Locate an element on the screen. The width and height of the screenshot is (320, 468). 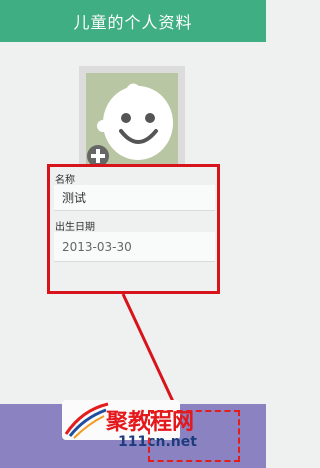
annotation-arrow is located at coordinates (149, 351).